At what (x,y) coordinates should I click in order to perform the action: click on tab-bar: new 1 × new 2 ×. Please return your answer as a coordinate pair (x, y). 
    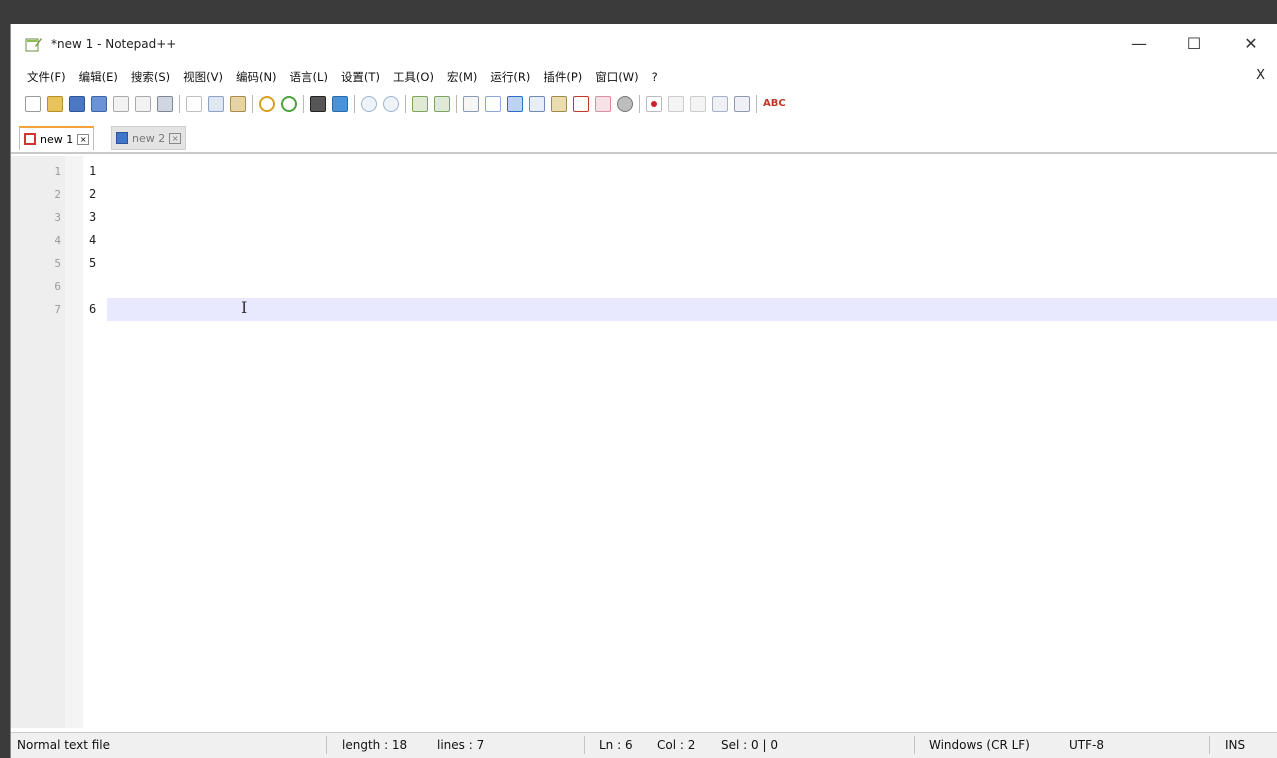
    Looking at the image, I should click on (644, 139).